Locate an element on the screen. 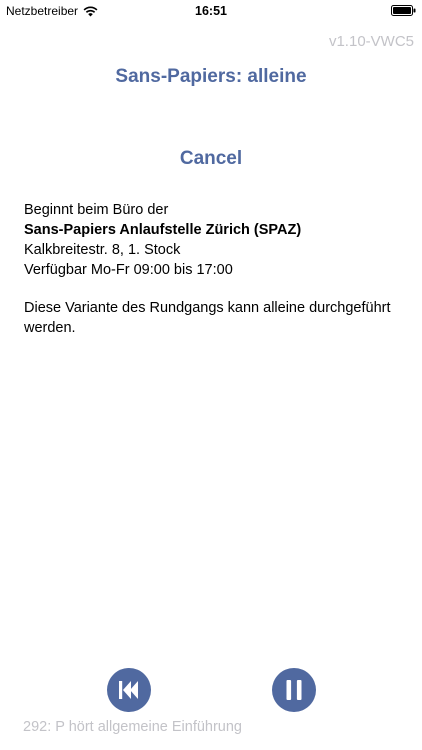 Image resolution: width=422 pixels, height=750 pixels. version-label: v1.10-VWC5 is located at coordinates (371, 41).